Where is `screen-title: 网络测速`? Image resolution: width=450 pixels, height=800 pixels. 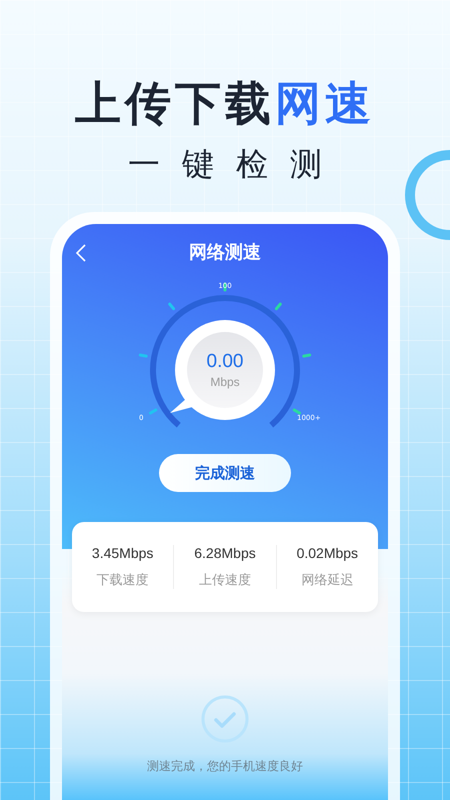 screen-title: 网络测速 is located at coordinates (225, 252).